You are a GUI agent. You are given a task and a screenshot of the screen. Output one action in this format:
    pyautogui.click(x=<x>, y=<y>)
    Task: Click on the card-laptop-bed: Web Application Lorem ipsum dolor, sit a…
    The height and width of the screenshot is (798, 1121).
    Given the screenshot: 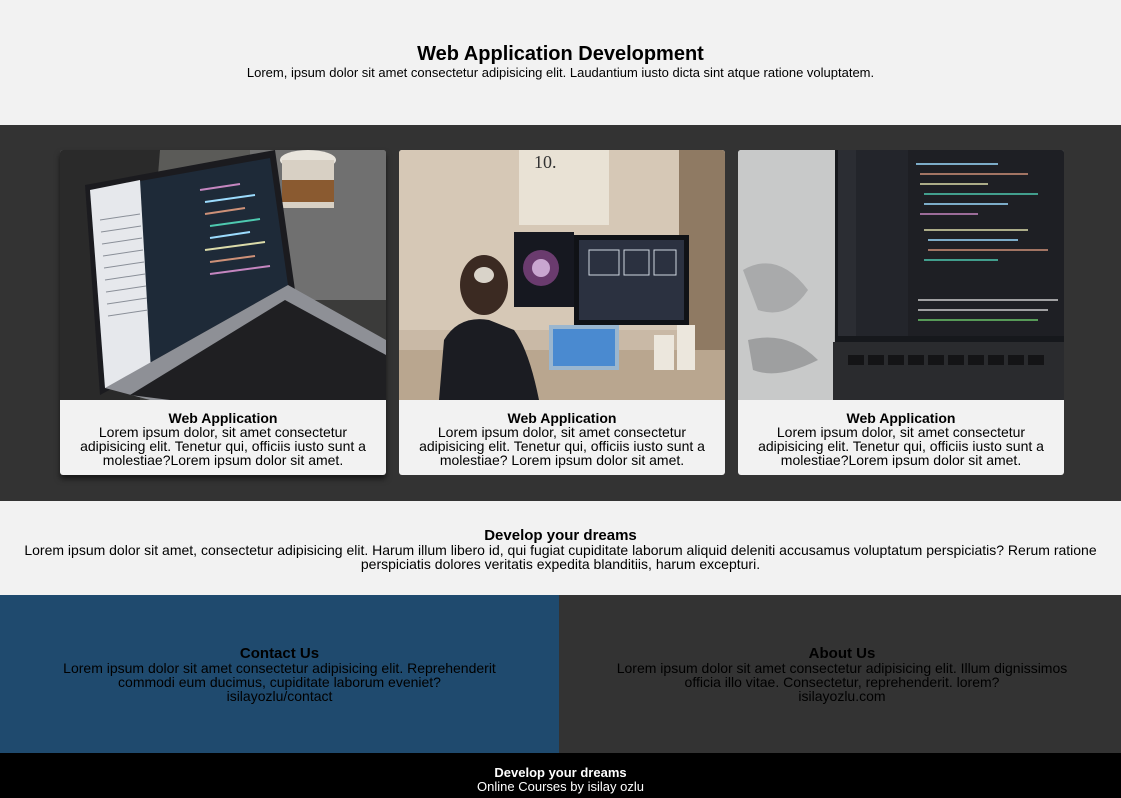 What is the action you would take?
    pyautogui.click(x=901, y=312)
    